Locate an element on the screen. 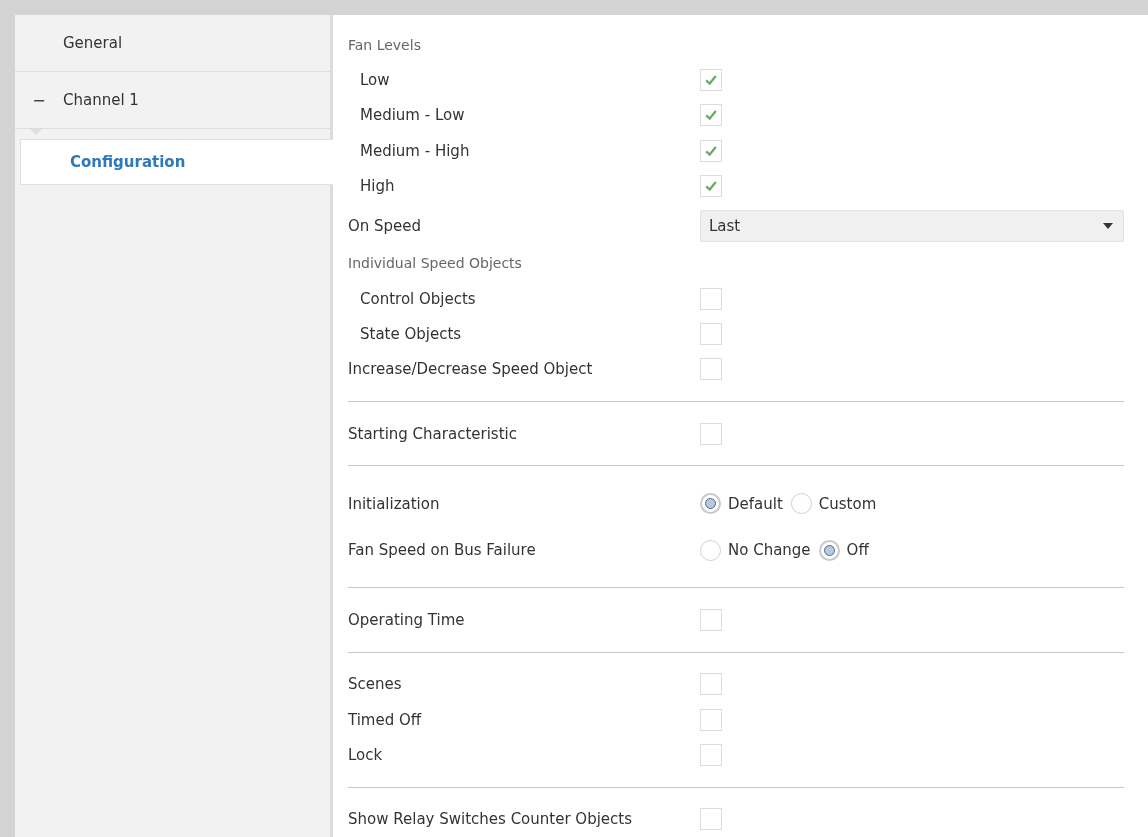 The height and width of the screenshot is (837, 1148). setting-label: Timed Off is located at coordinates (385, 719).